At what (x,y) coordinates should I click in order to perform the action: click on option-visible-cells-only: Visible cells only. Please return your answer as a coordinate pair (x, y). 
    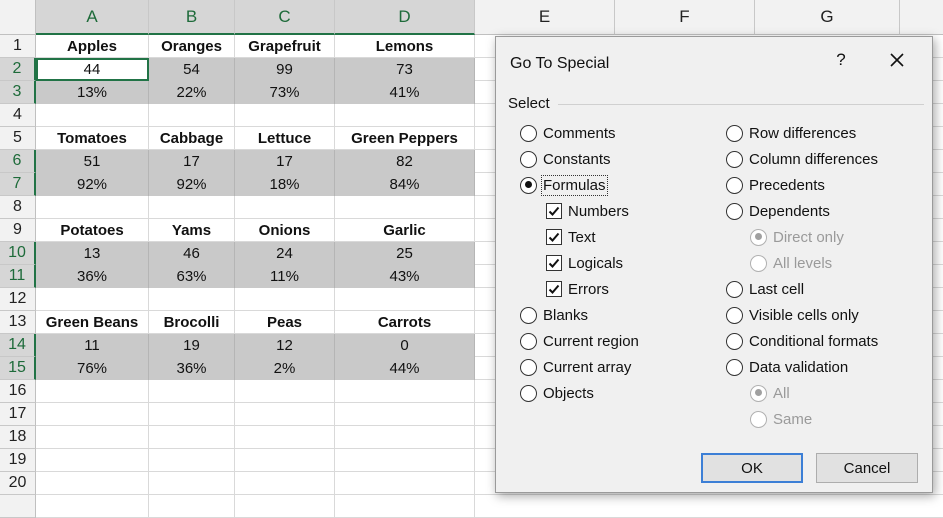
    Looking at the image, I should click on (792, 315).